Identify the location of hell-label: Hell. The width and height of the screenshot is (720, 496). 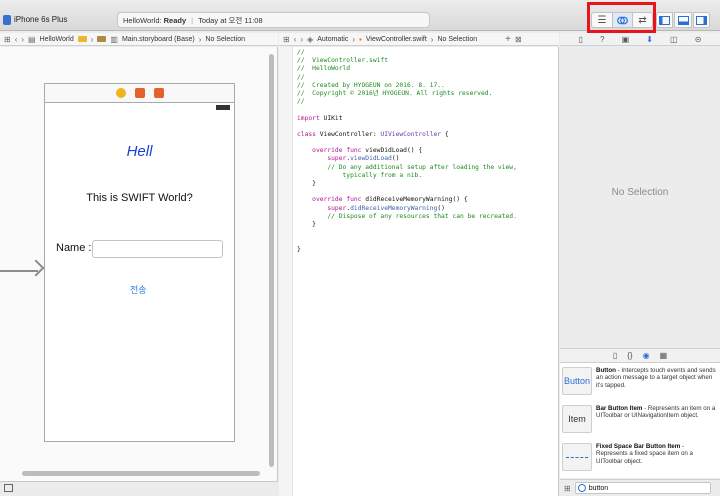
(139, 151).